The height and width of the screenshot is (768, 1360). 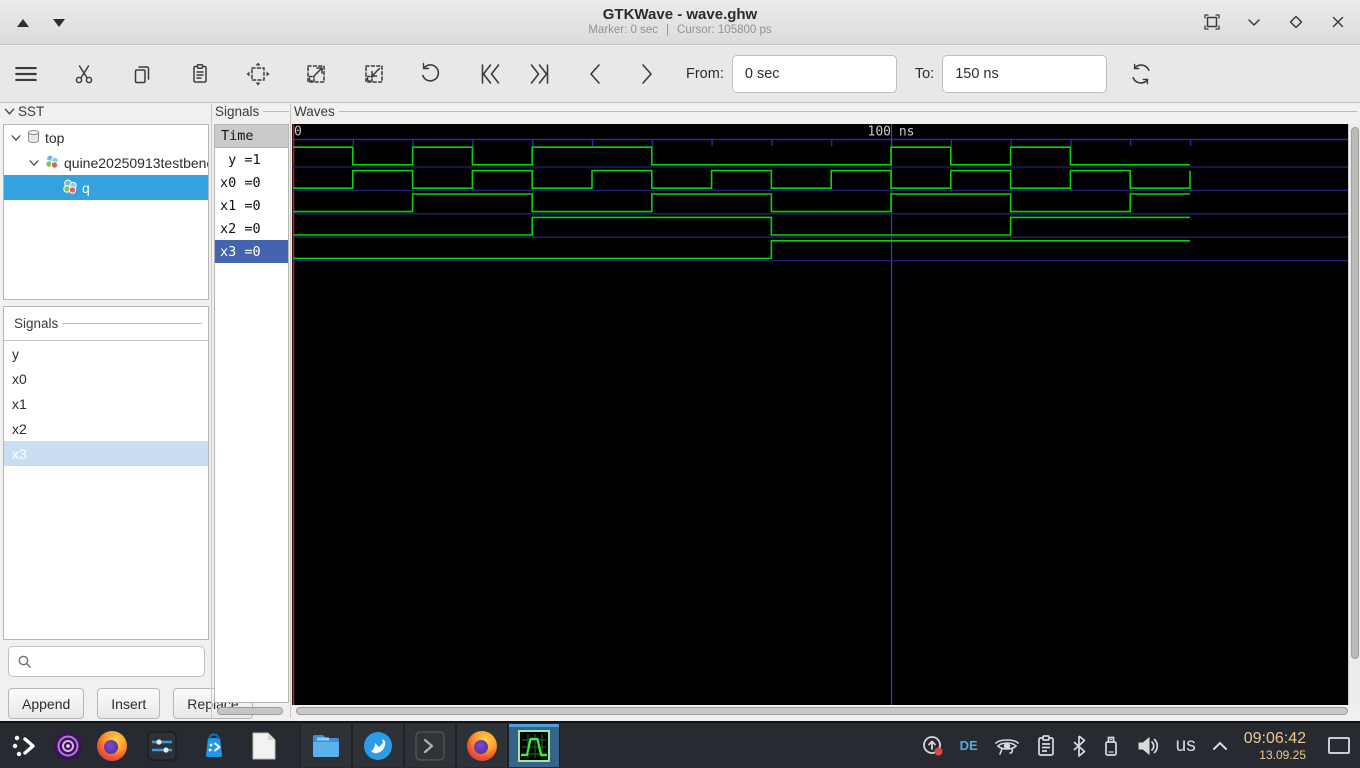 I want to click on skip-to-start-button, so click(x=490, y=74).